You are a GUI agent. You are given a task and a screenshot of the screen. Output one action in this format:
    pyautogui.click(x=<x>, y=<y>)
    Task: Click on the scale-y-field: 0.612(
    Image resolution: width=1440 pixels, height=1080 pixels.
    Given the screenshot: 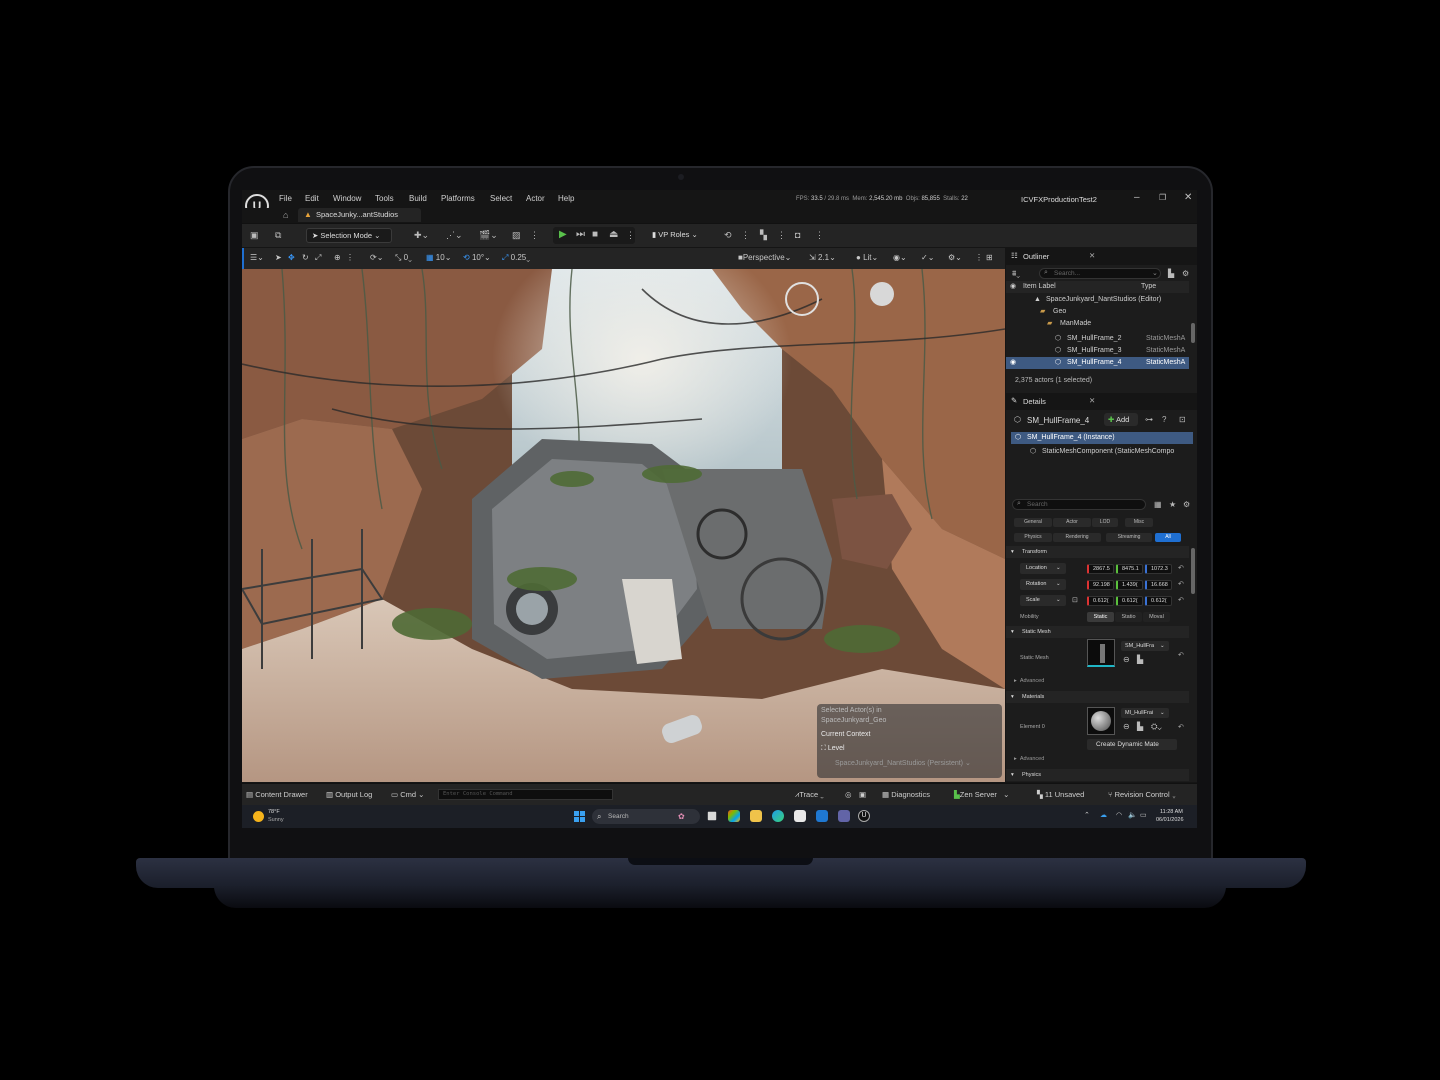 What is the action you would take?
    pyautogui.click(x=1129, y=601)
    